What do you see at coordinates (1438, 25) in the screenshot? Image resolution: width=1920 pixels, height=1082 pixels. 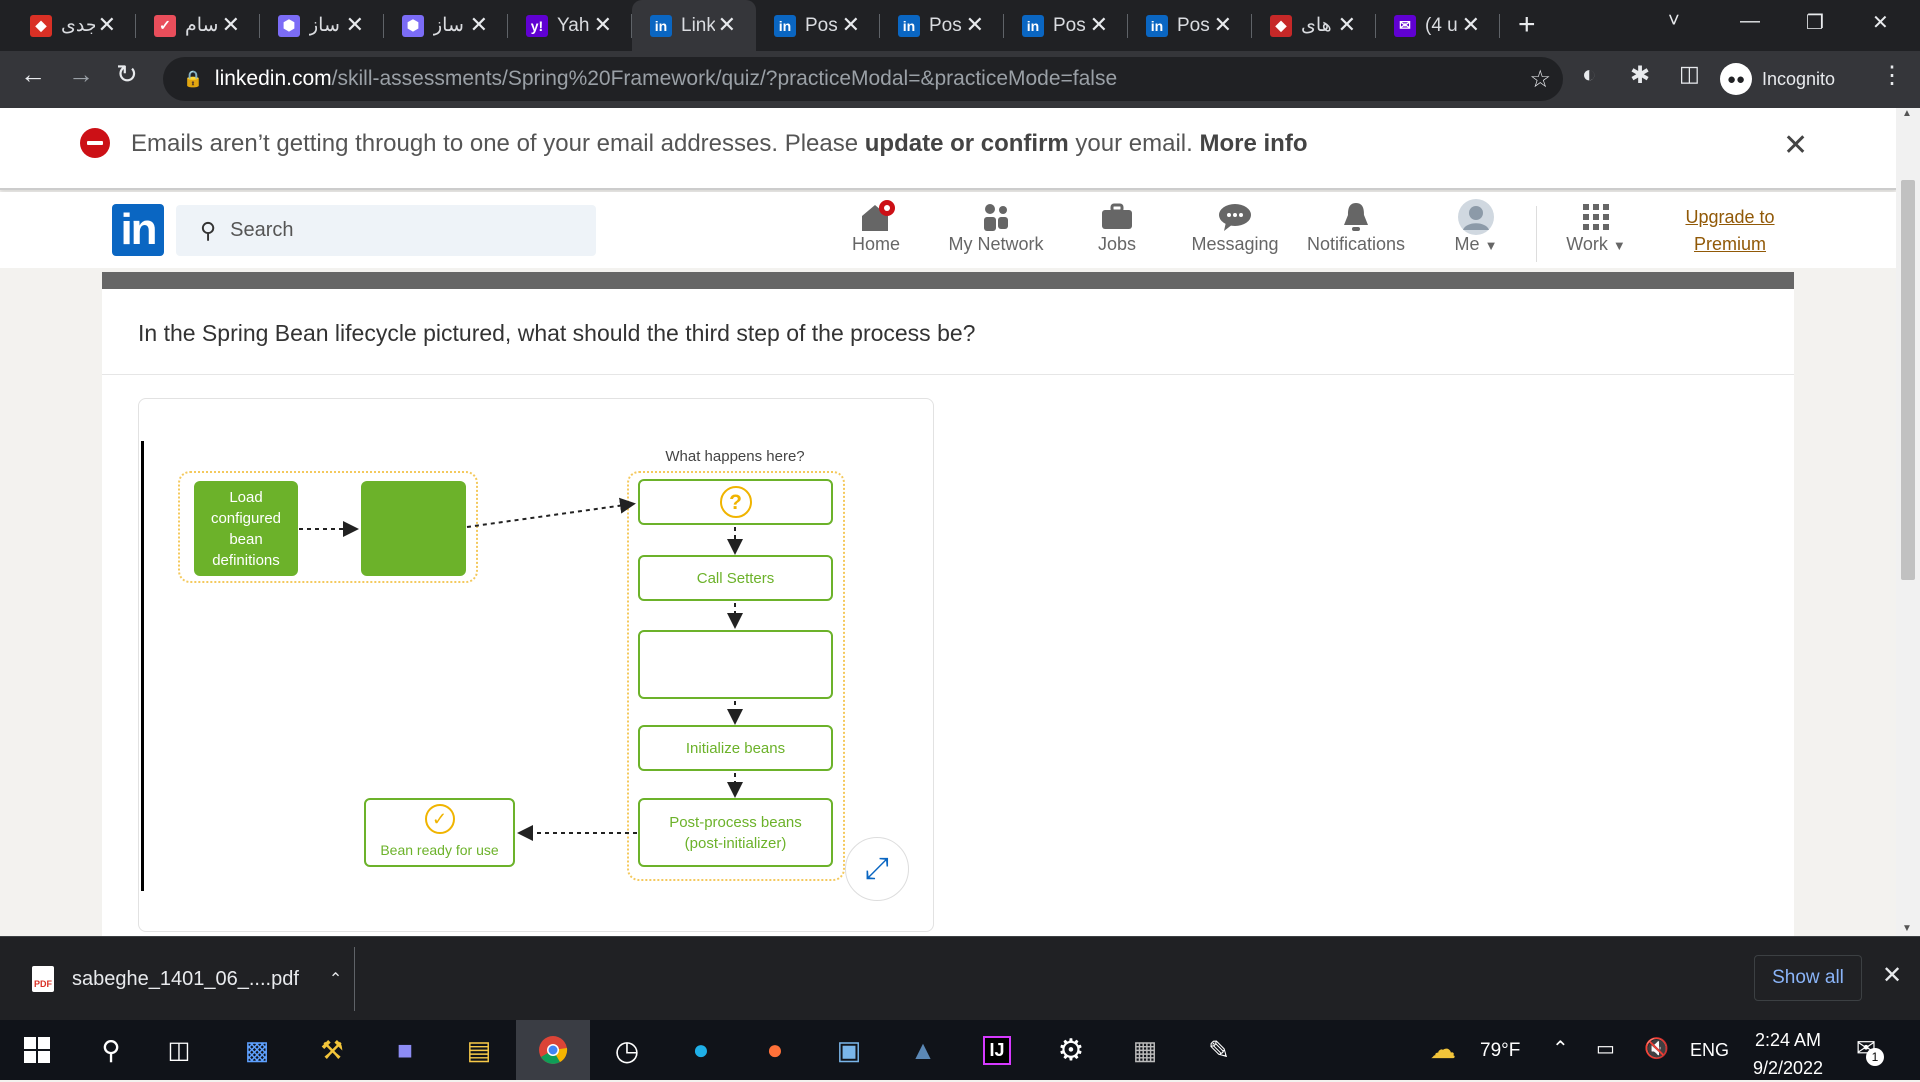 I see `browser-tab: ✉ (4 u ✕` at bounding box center [1438, 25].